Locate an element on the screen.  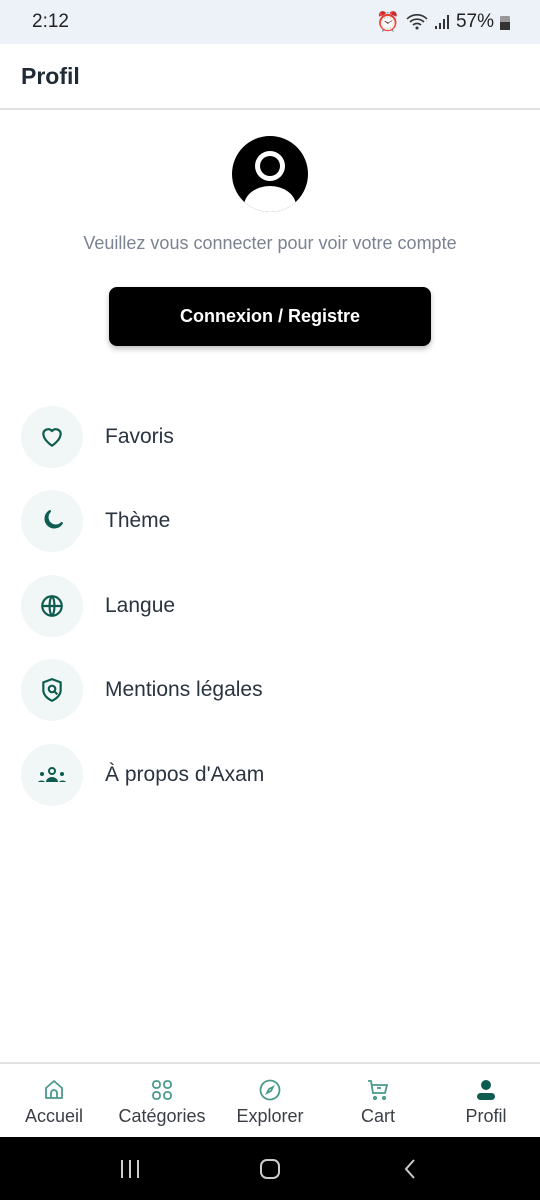
recents-icon is located at coordinates (130, 1169).